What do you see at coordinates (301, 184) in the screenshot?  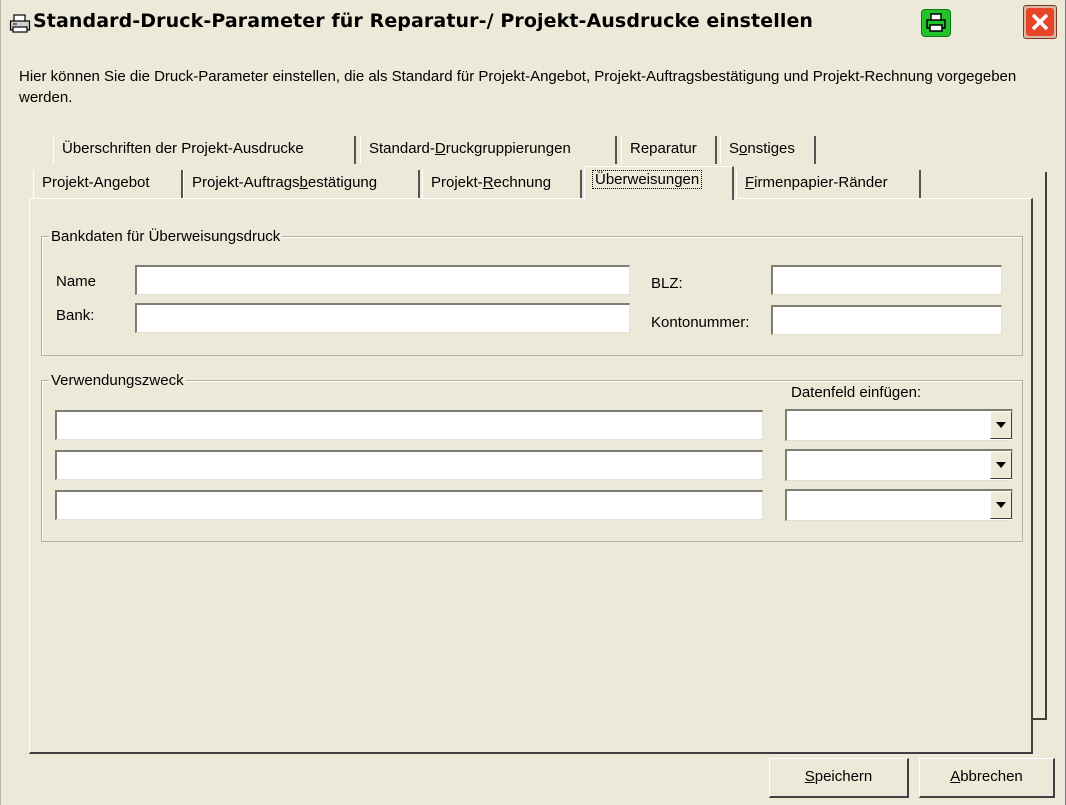 I see `tab-projekt-auftragsbestaetigung: Projekt-Auftragsbestätigung` at bounding box center [301, 184].